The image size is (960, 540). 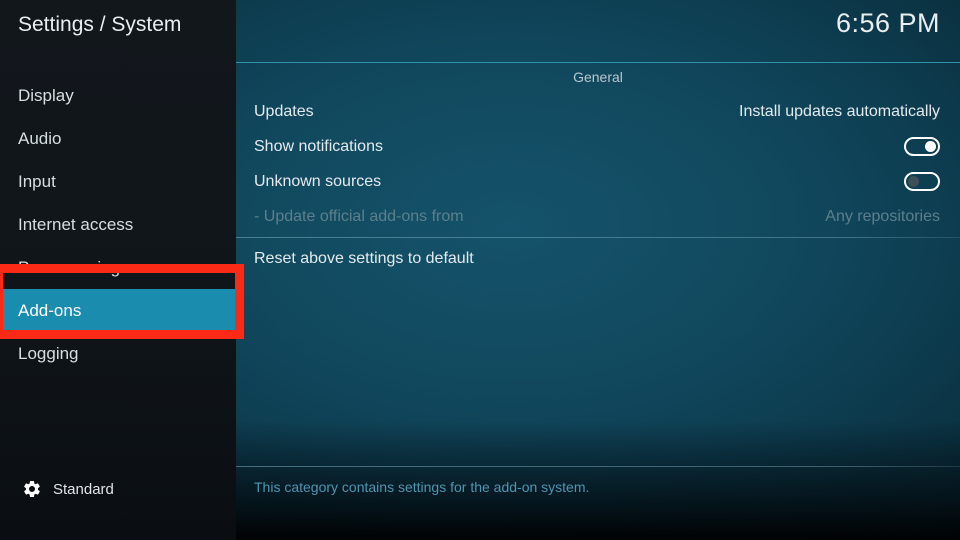 I want to click on sidebar-item-label: Logging, so click(x=48, y=353).